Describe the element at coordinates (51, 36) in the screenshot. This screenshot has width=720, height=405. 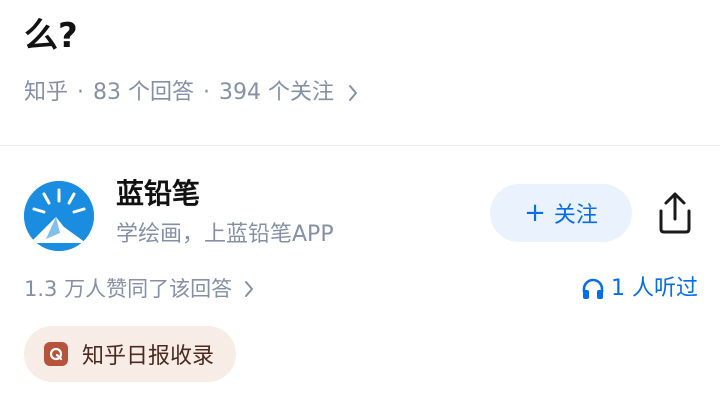
I see `question-title: 么?` at that location.